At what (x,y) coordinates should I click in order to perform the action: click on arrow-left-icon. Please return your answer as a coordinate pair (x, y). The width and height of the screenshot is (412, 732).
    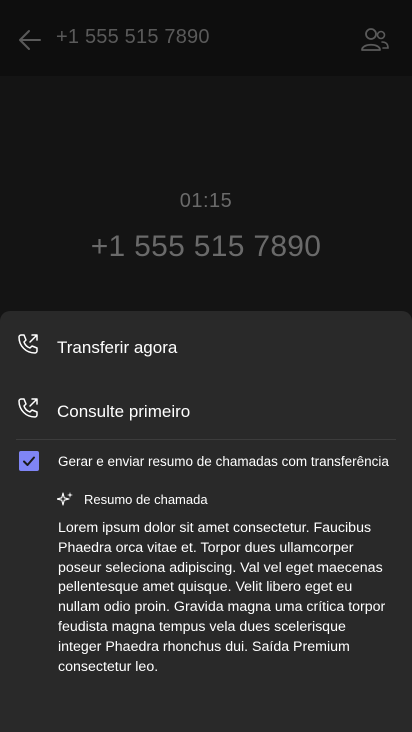
    Looking at the image, I should click on (30, 40).